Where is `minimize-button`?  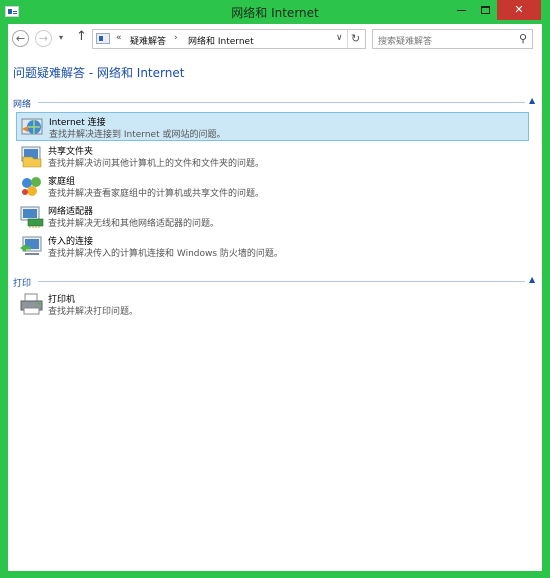 minimize-button is located at coordinates (461, 10).